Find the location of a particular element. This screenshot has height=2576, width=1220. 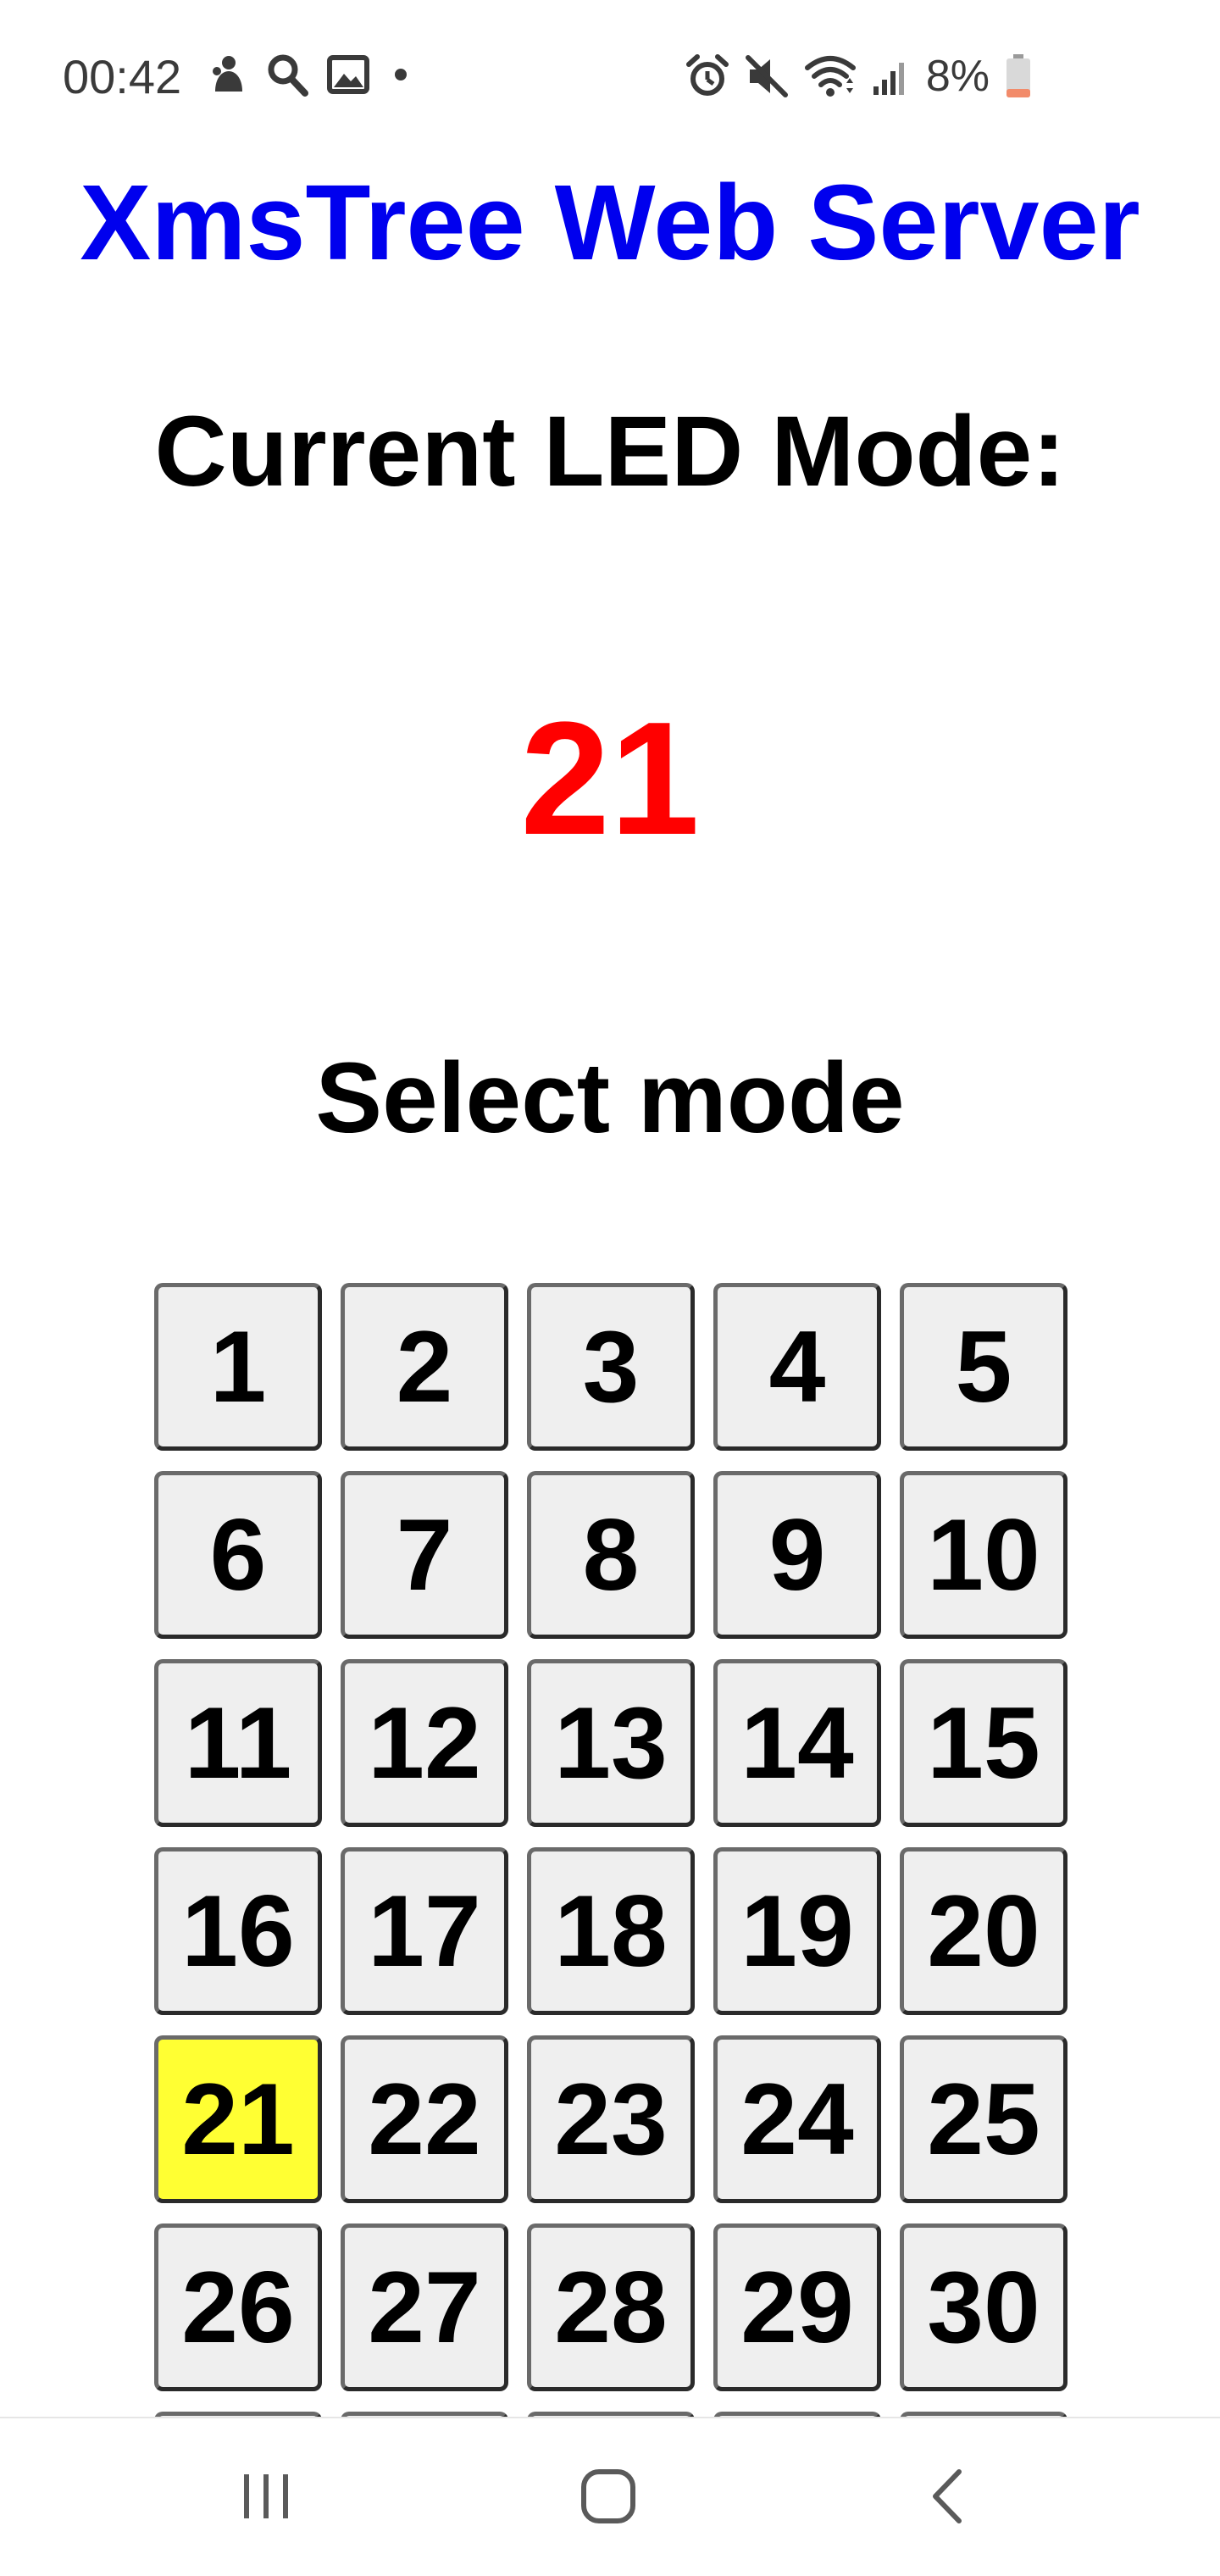

current-mode-value: 21 is located at coordinates (610, 779).